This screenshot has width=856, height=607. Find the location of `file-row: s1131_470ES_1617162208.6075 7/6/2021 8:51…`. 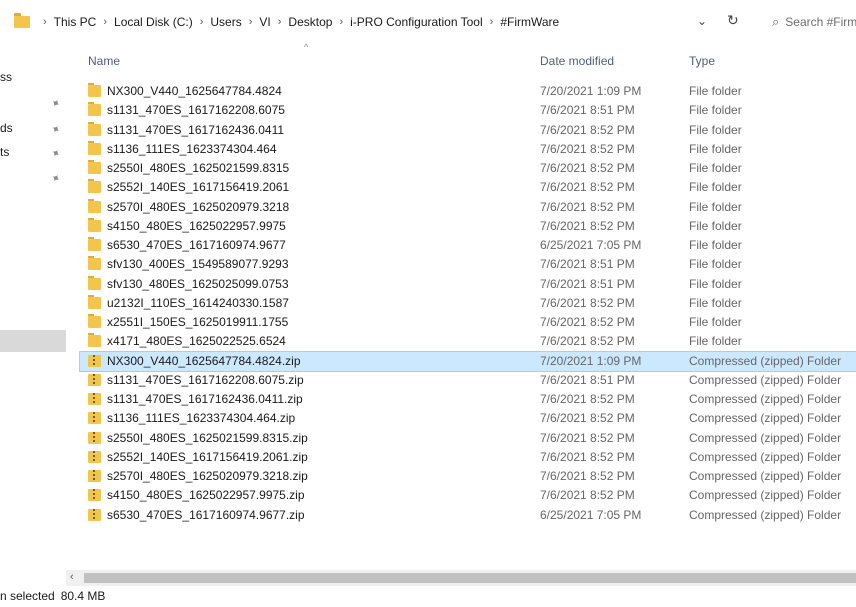

file-row: s1131_470ES_1617162208.6075 7/6/2021 8:51… is located at coordinates (468, 110).